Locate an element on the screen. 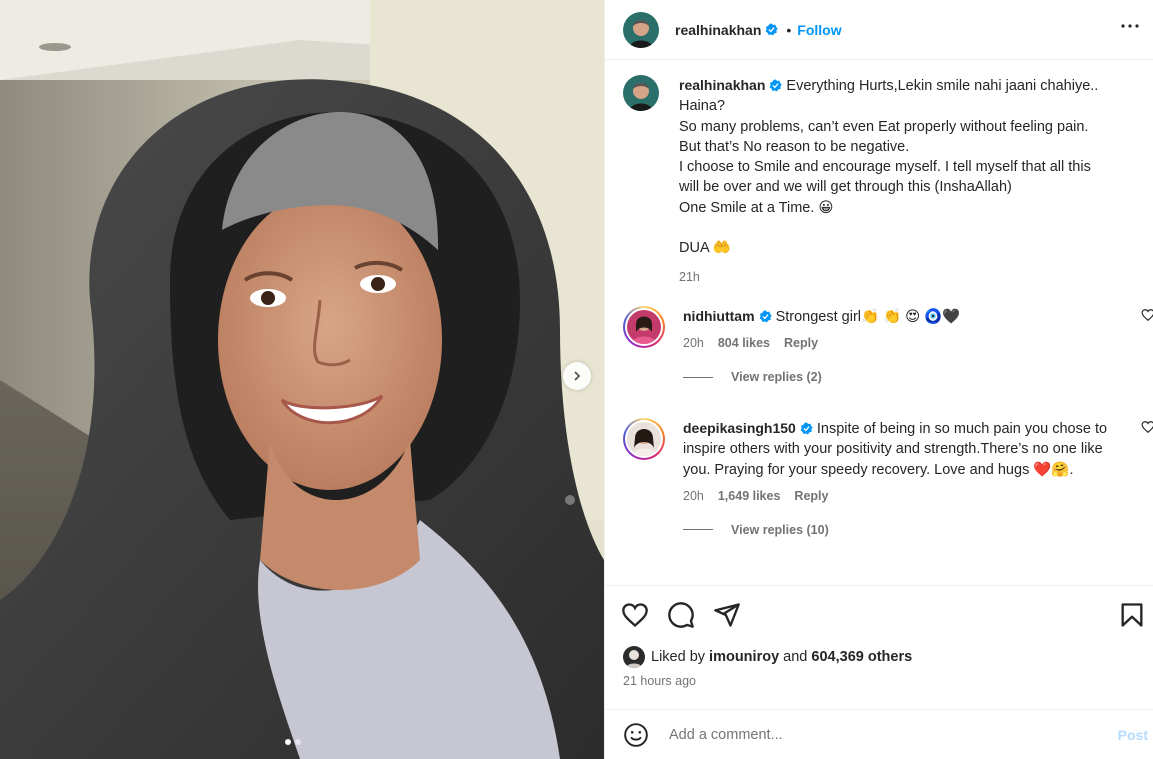 Image resolution: width=1153 pixels, height=759 pixels. comment-text: Strongest girl👏 👏 😍 🧿🖤 is located at coordinates (868, 317).